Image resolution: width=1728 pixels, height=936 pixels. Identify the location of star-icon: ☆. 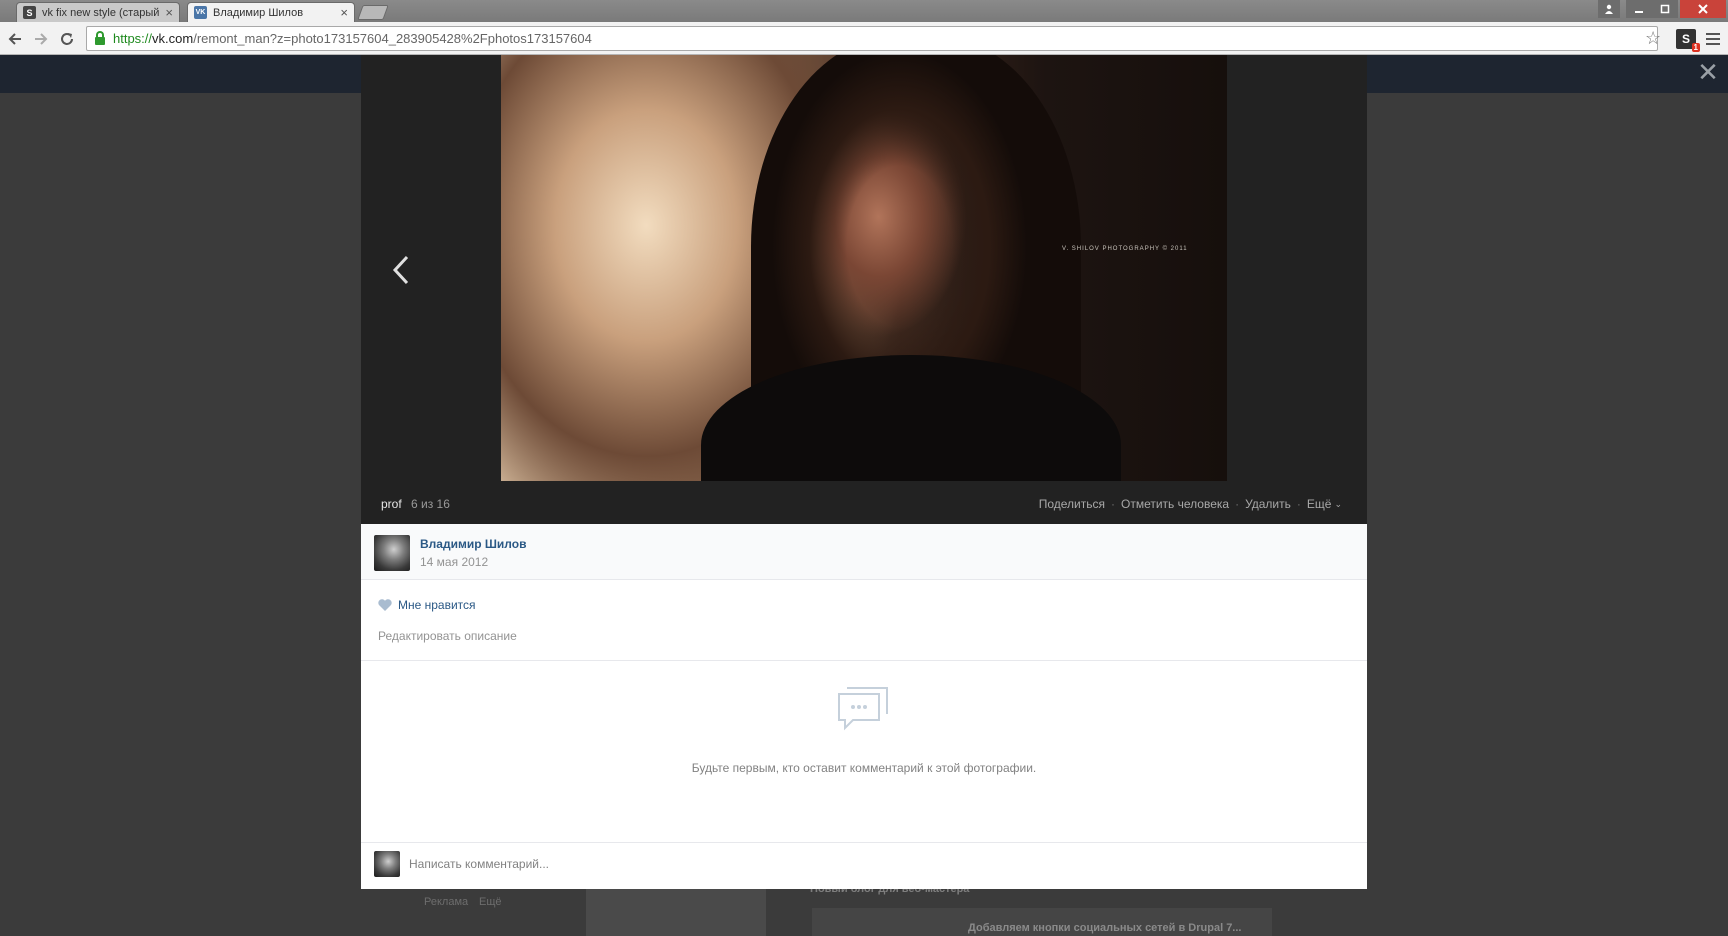
(1653, 38).